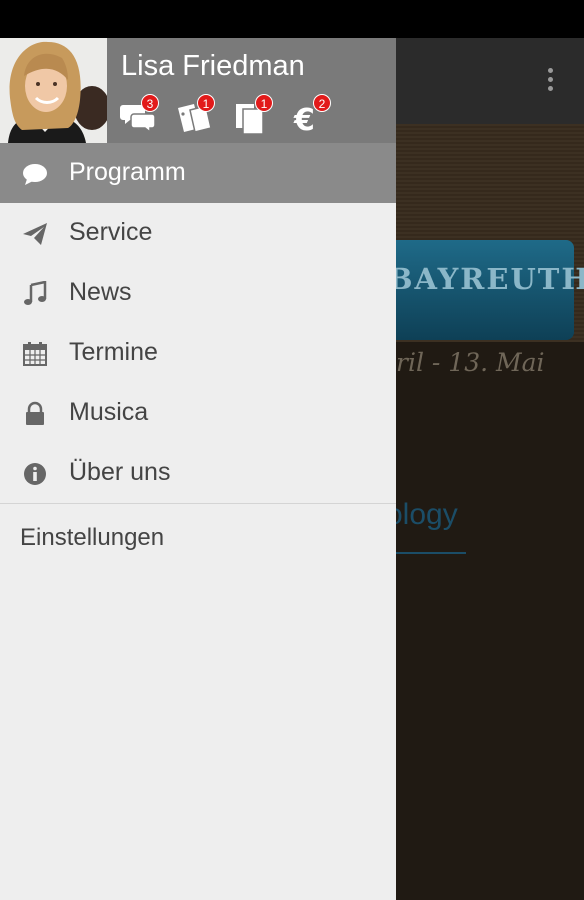  I want to click on menu-item-termine: Termine, so click(198, 353).